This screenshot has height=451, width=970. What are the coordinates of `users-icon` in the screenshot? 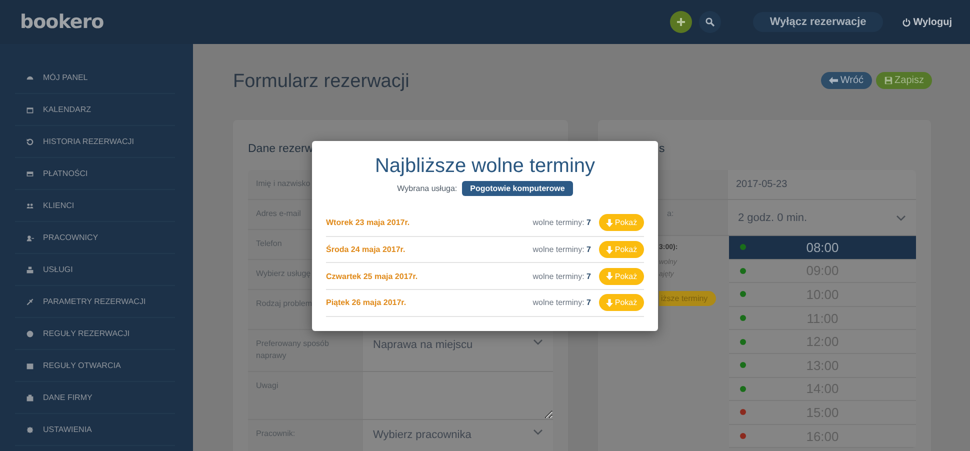 It's located at (30, 206).